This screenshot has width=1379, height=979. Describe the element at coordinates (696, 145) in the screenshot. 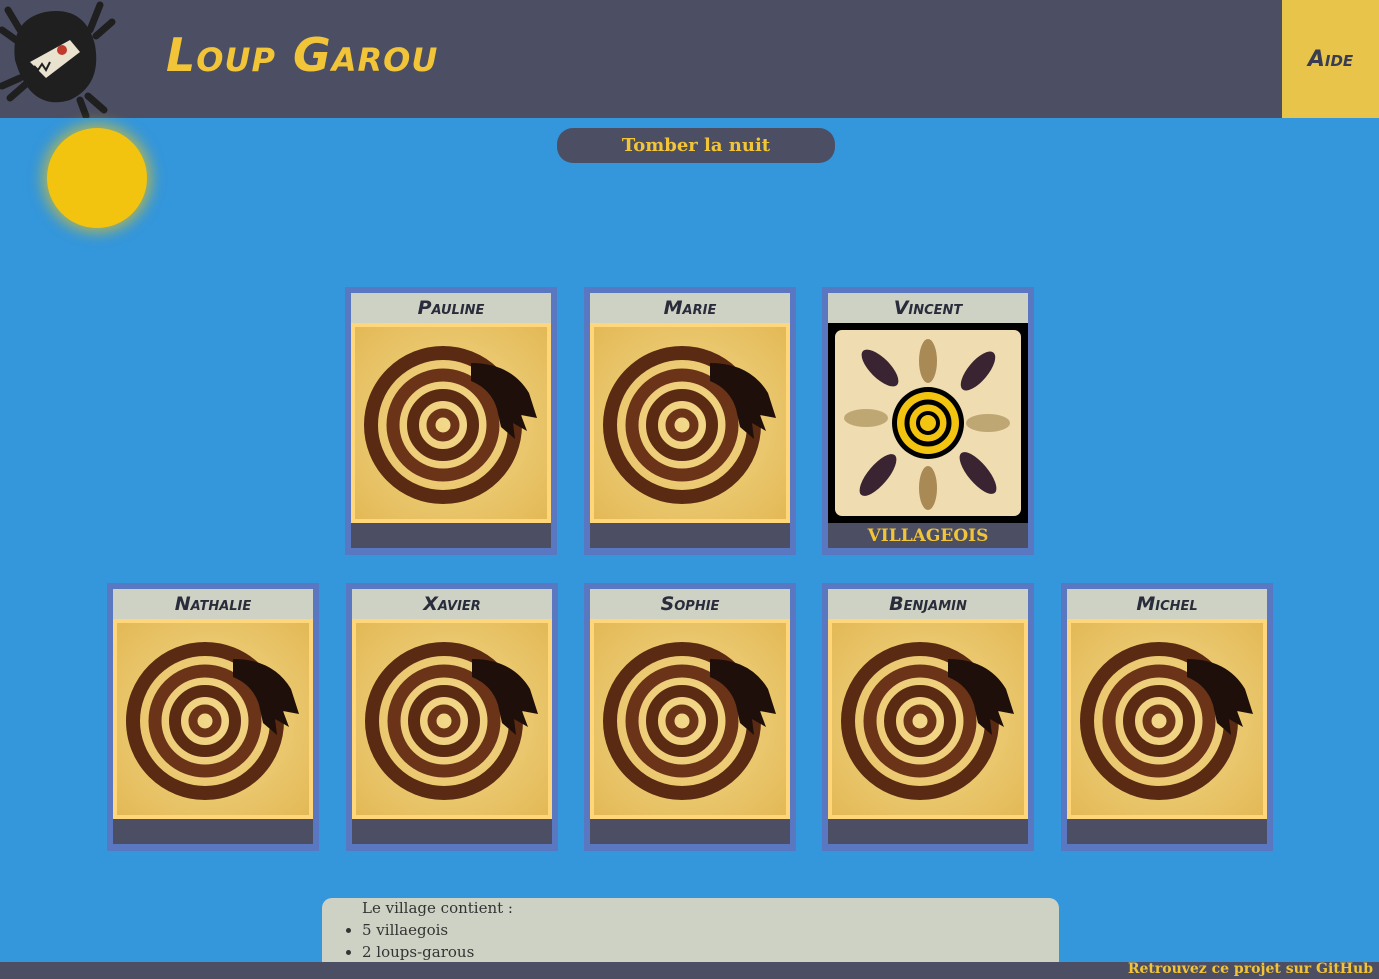

I see `nightfall-button: Tomber la nuit` at that location.